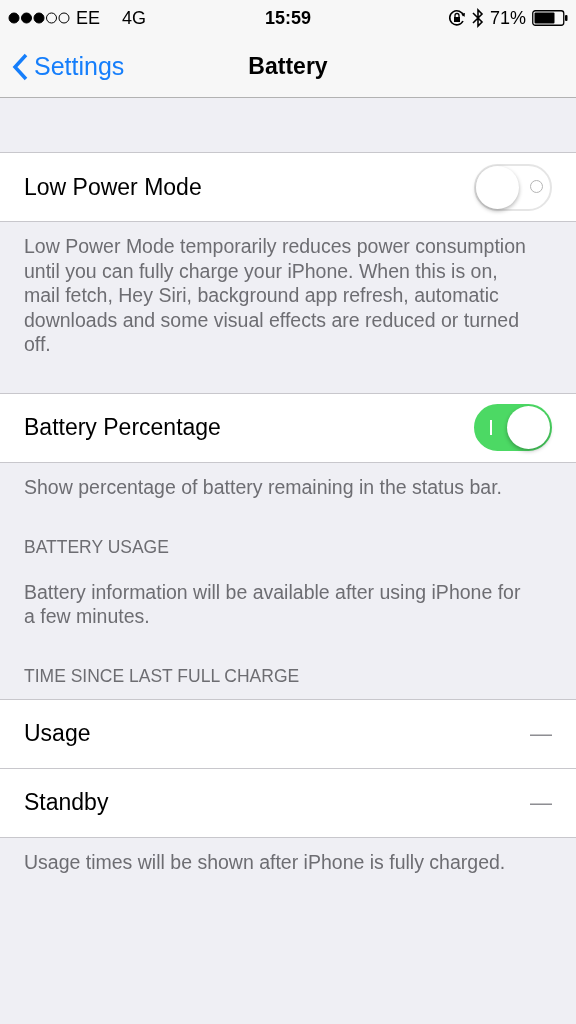 The image size is (576, 1024). I want to click on section-footer: Show percentage of battery remaining in the status bar., so click(288, 481).